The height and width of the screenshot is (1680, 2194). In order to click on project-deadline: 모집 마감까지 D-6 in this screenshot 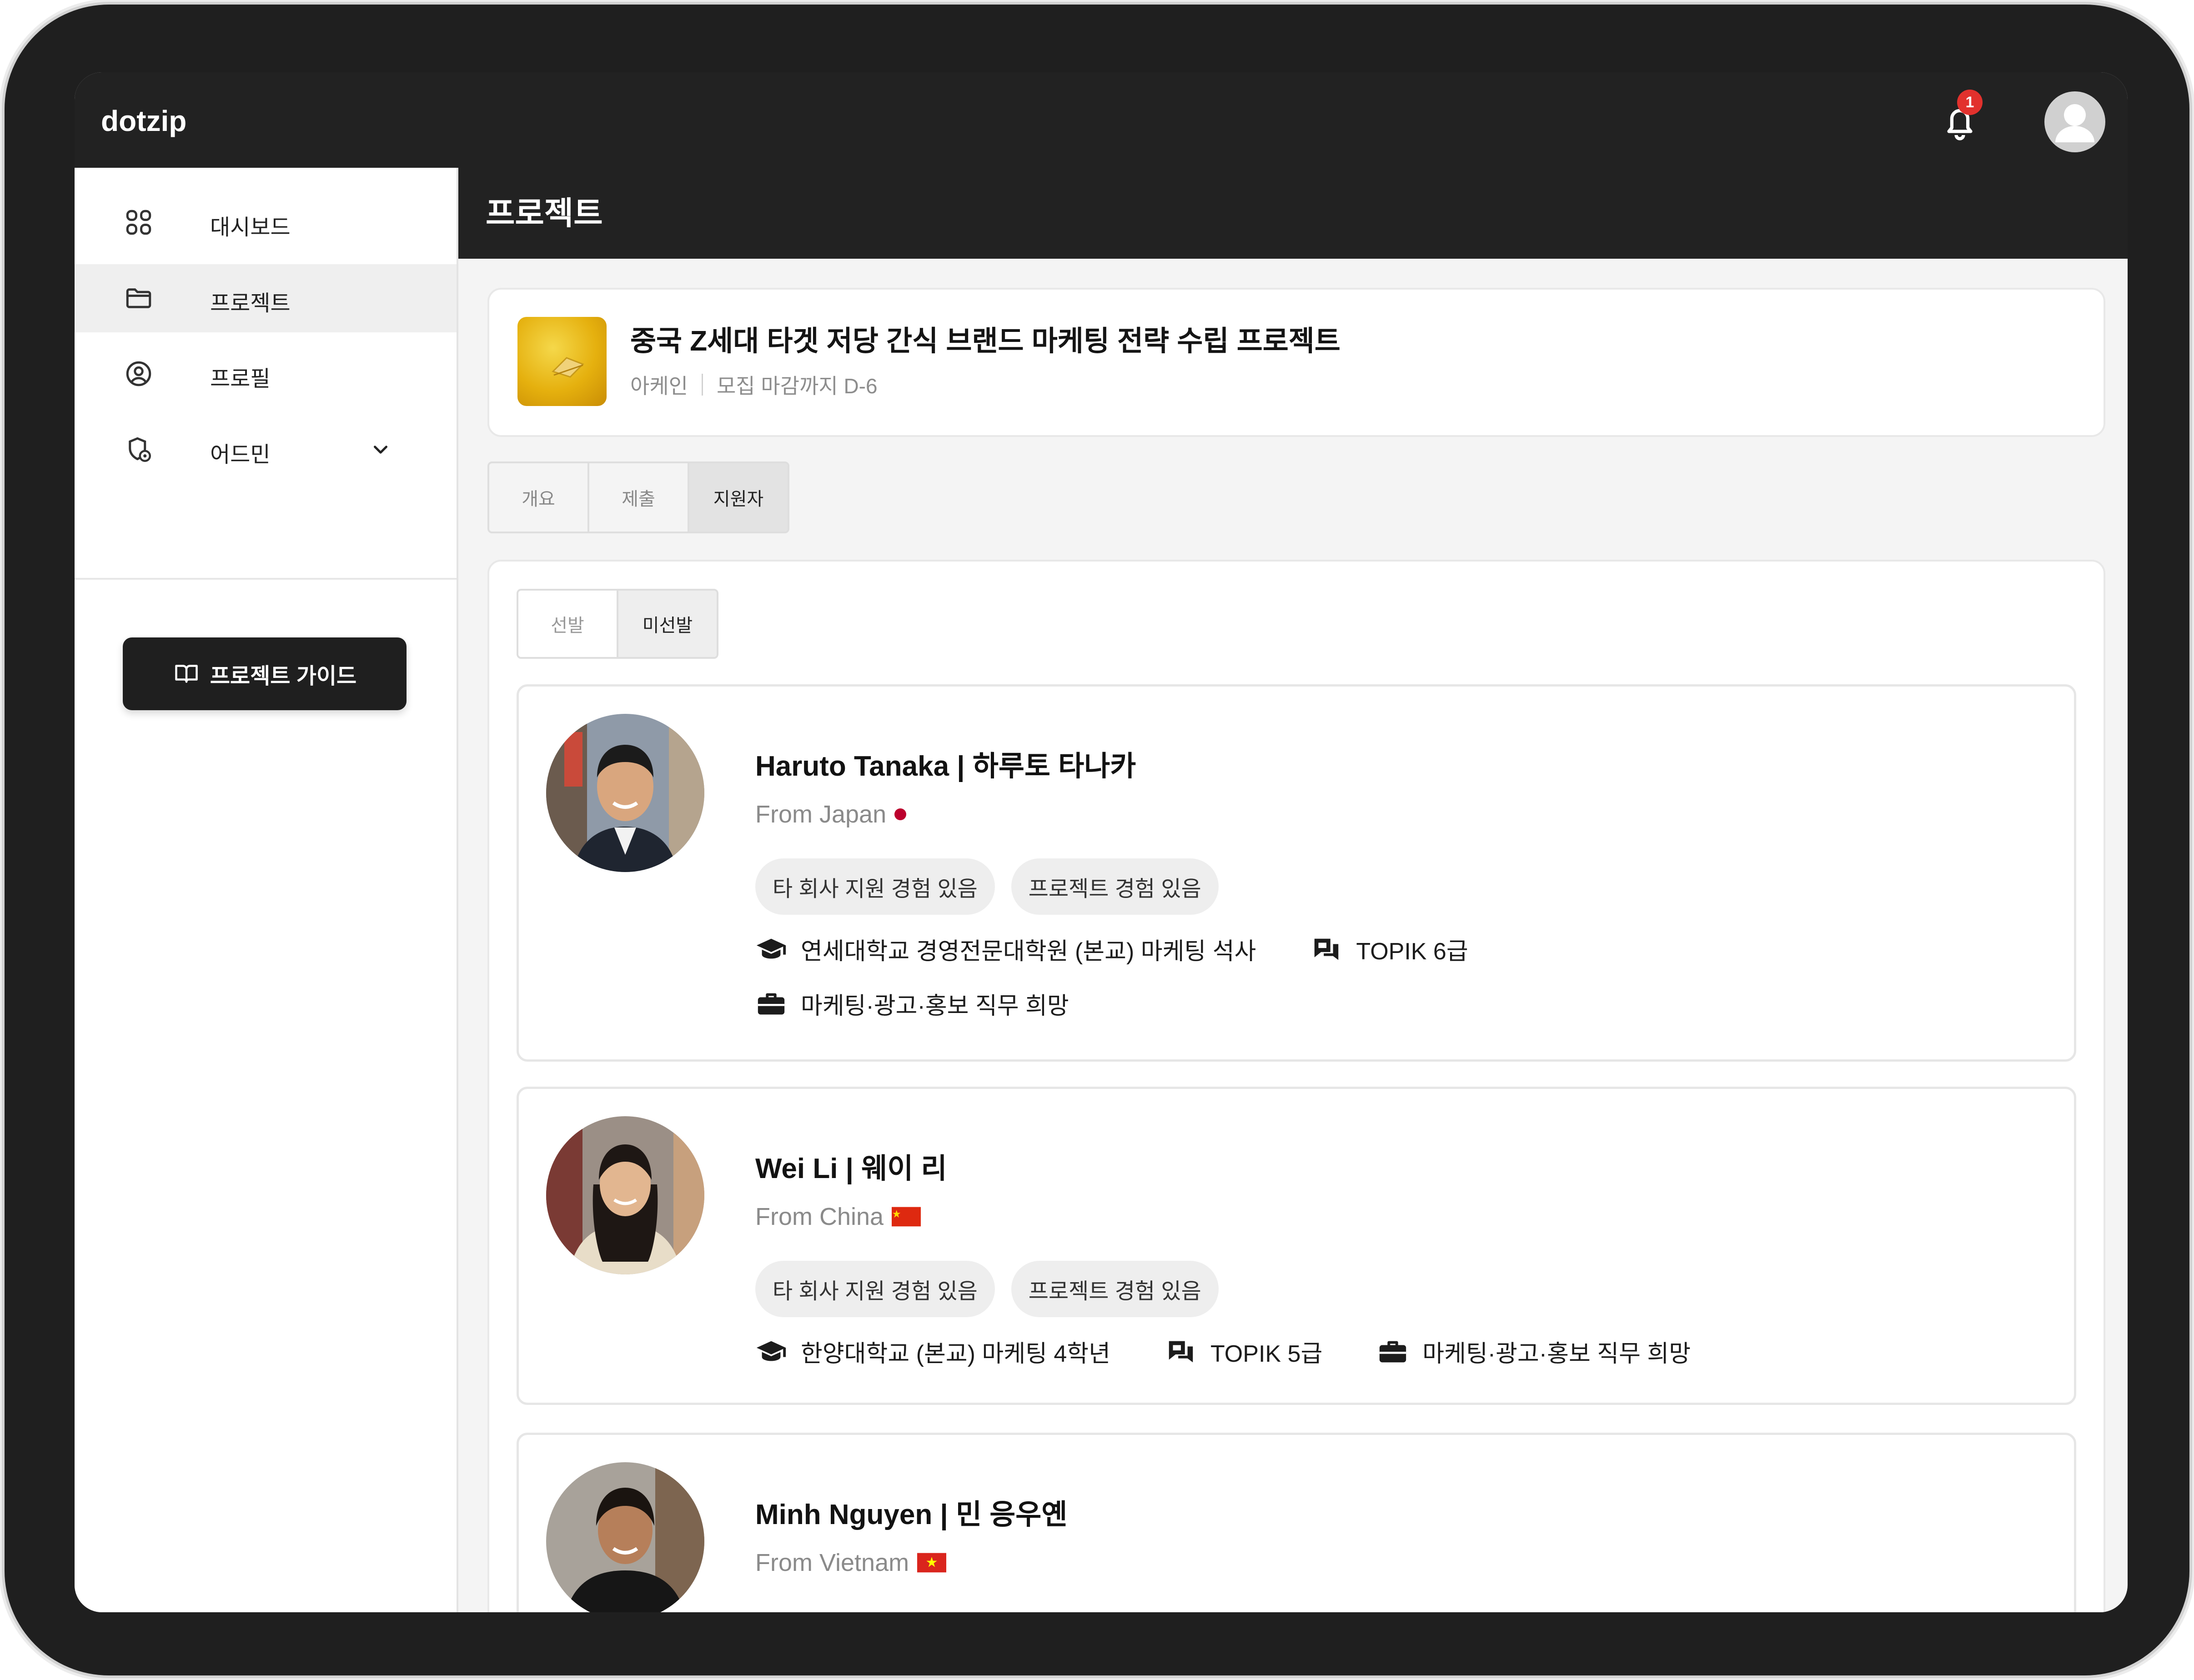, I will do `click(797, 386)`.